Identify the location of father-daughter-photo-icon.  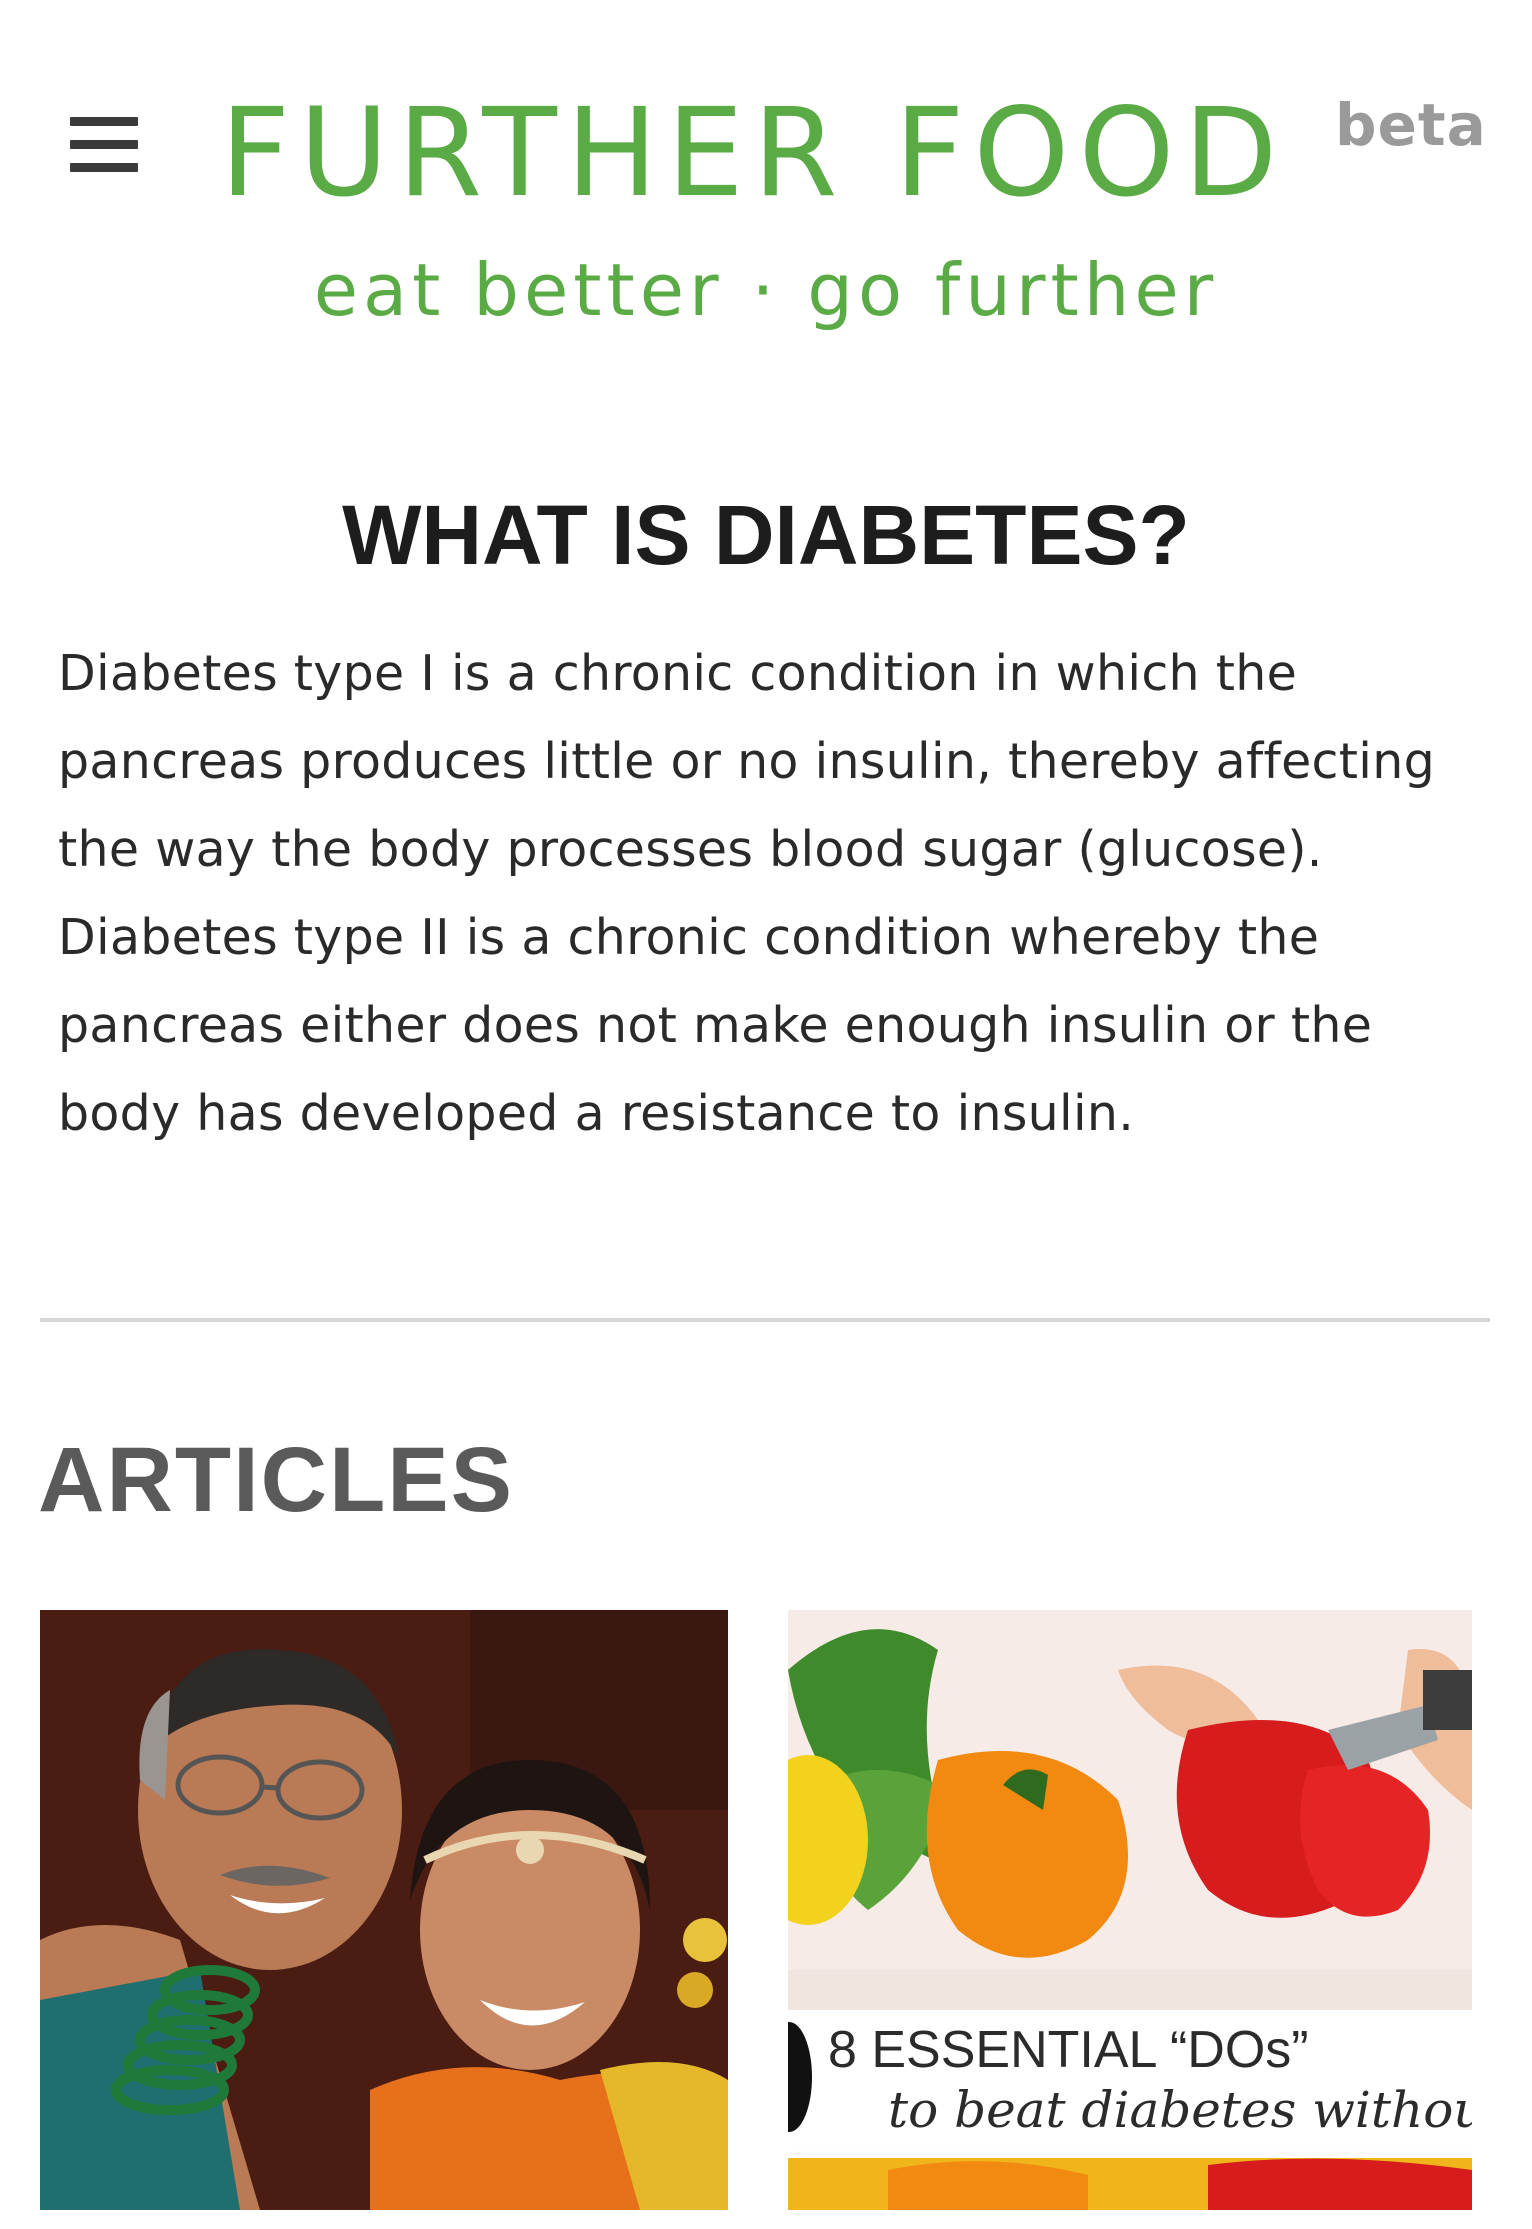
(384, 1910).